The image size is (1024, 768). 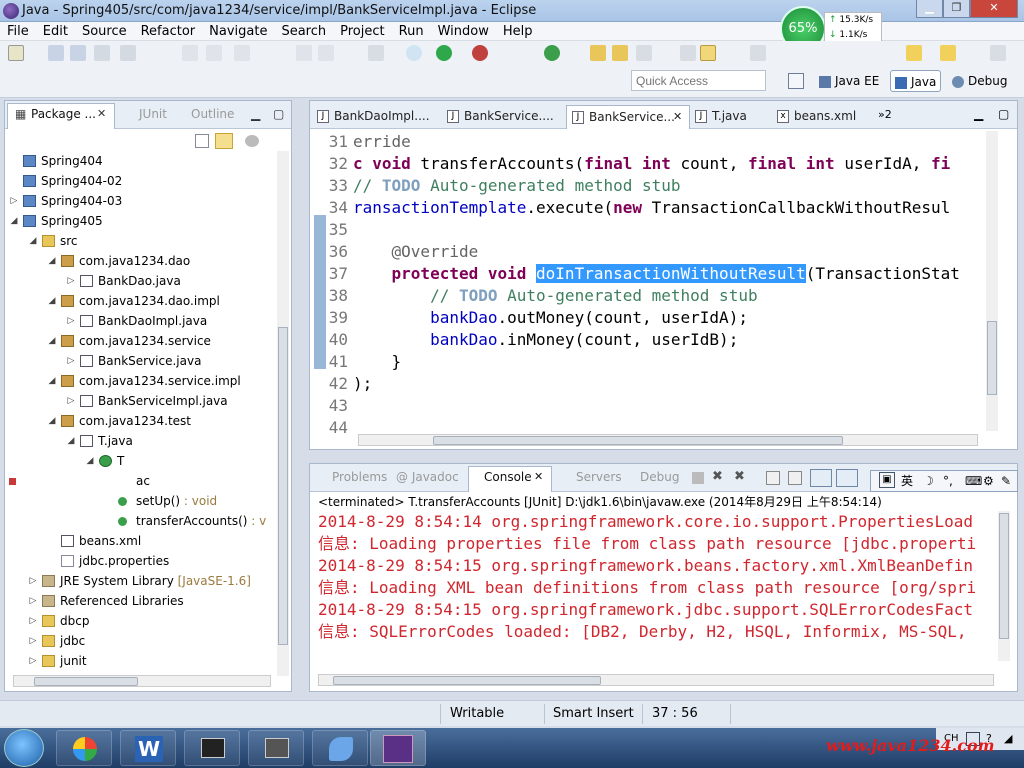 I want to click on editor-hscroll, so click(x=668, y=440).